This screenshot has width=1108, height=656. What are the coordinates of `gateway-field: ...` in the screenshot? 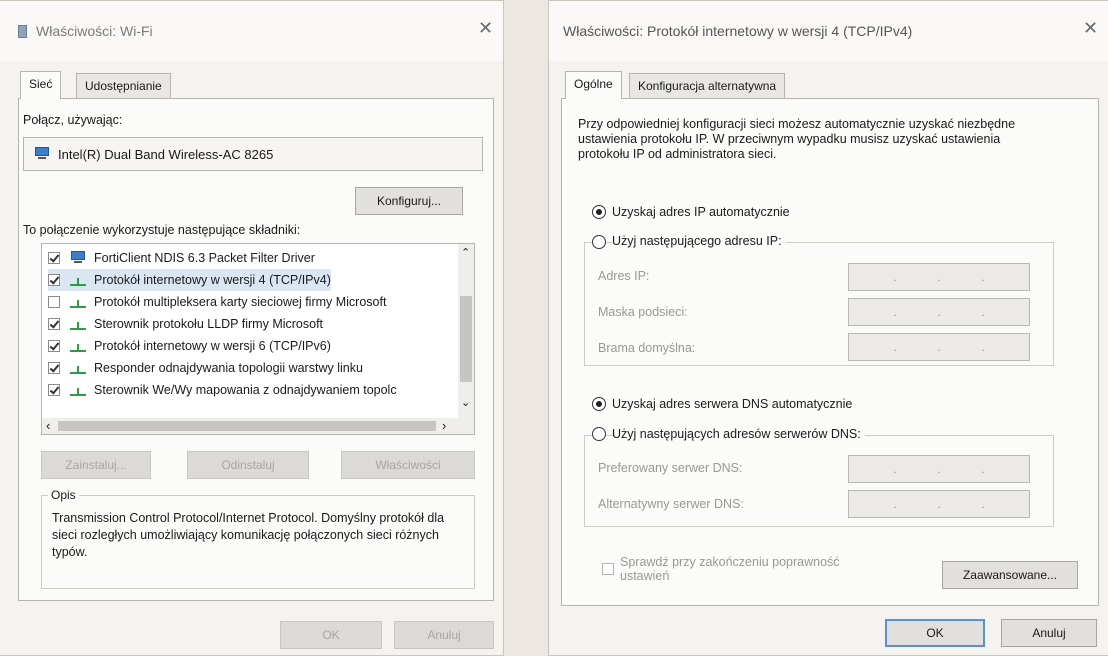 It's located at (939, 347).